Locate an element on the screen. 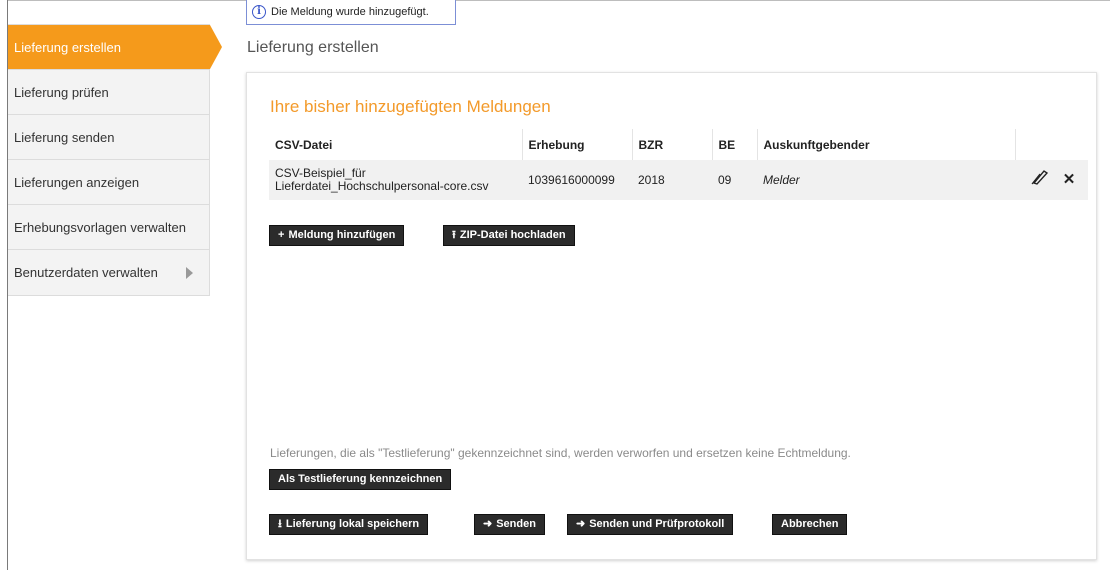  sidebar-item-lieferung-pruefen: Lieferung prüfen is located at coordinates (108, 92).